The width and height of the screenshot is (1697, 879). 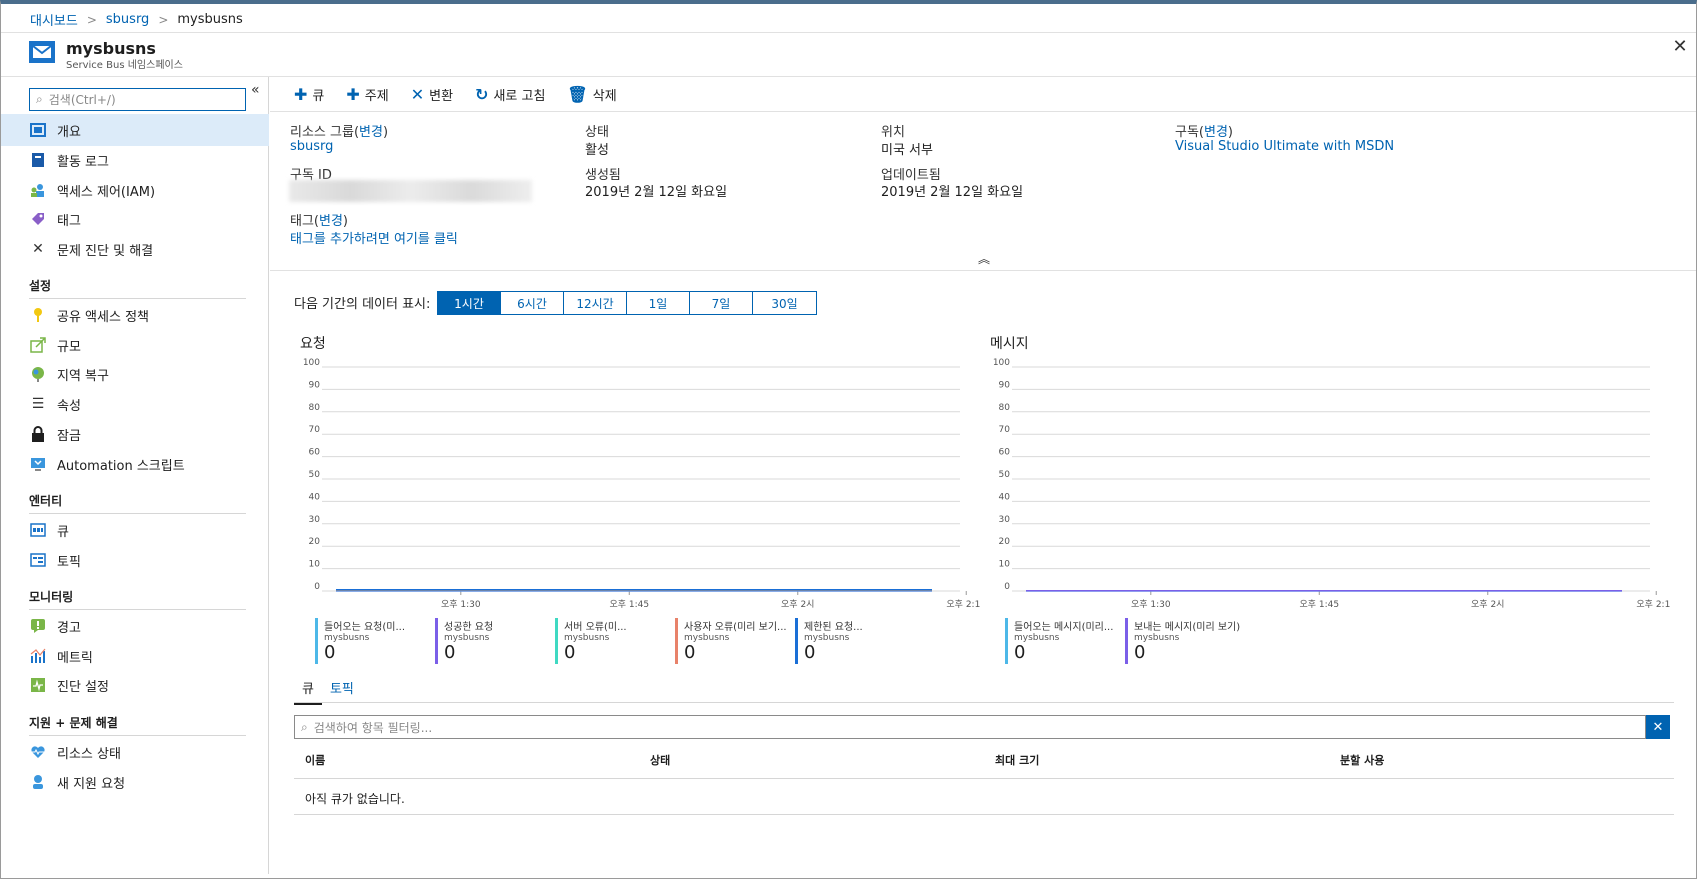 What do you see at coordinates (135, 530) in the screenshot?
I see `sidebar-item-queues: 큐` at bounding box center [135, 530].